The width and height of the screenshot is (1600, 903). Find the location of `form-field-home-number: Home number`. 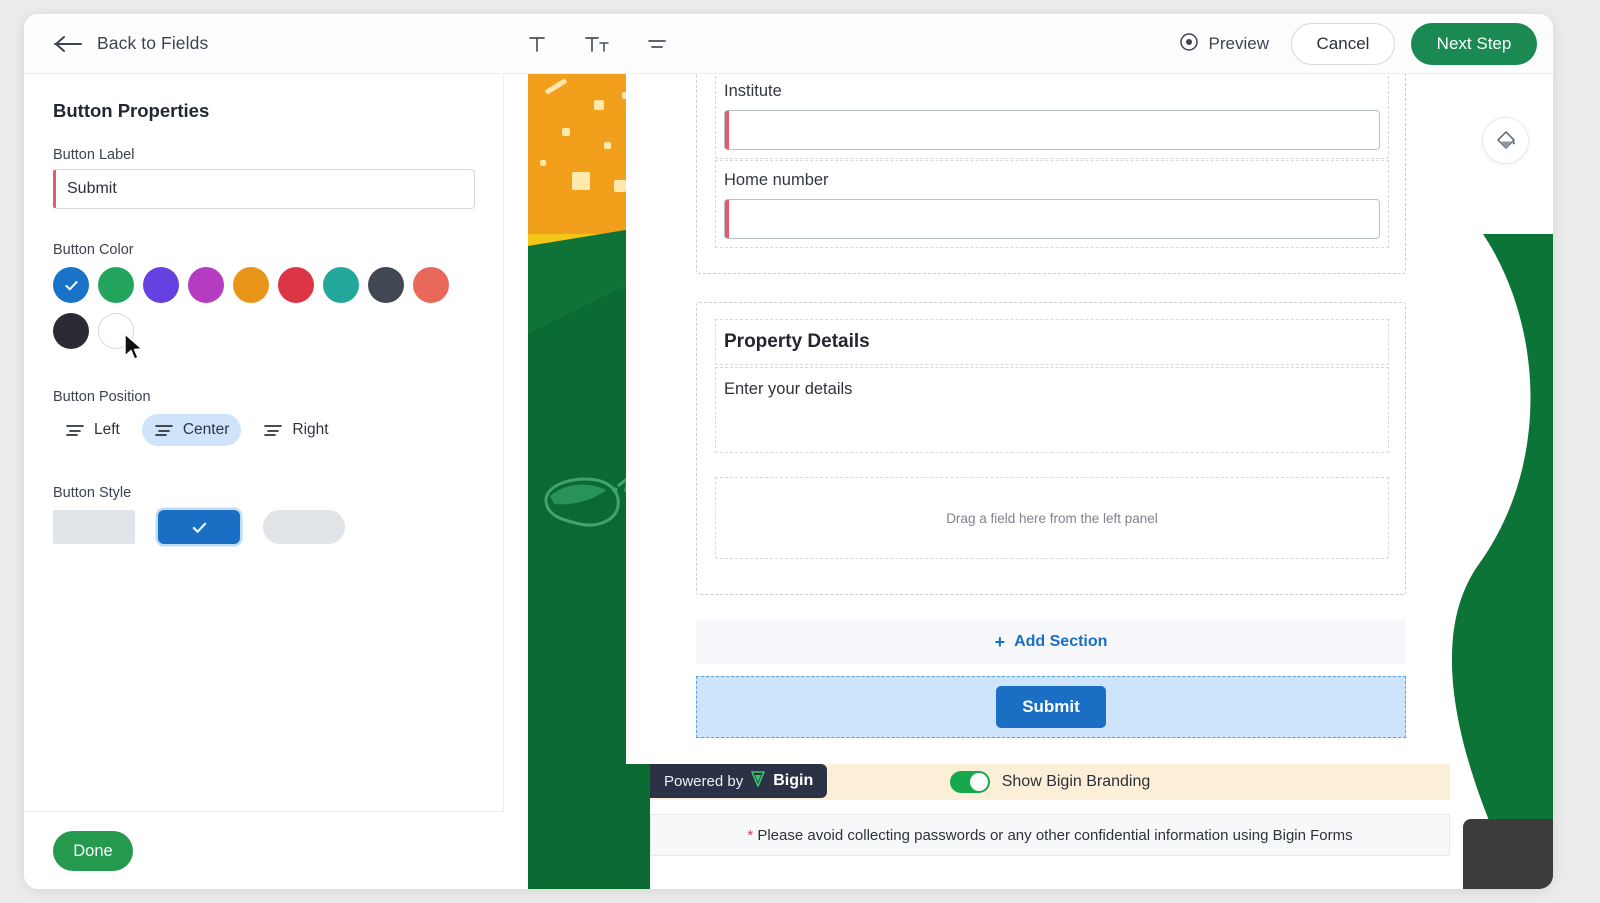

form-field-home-number: Home number is located at coordinates (1052, 204).